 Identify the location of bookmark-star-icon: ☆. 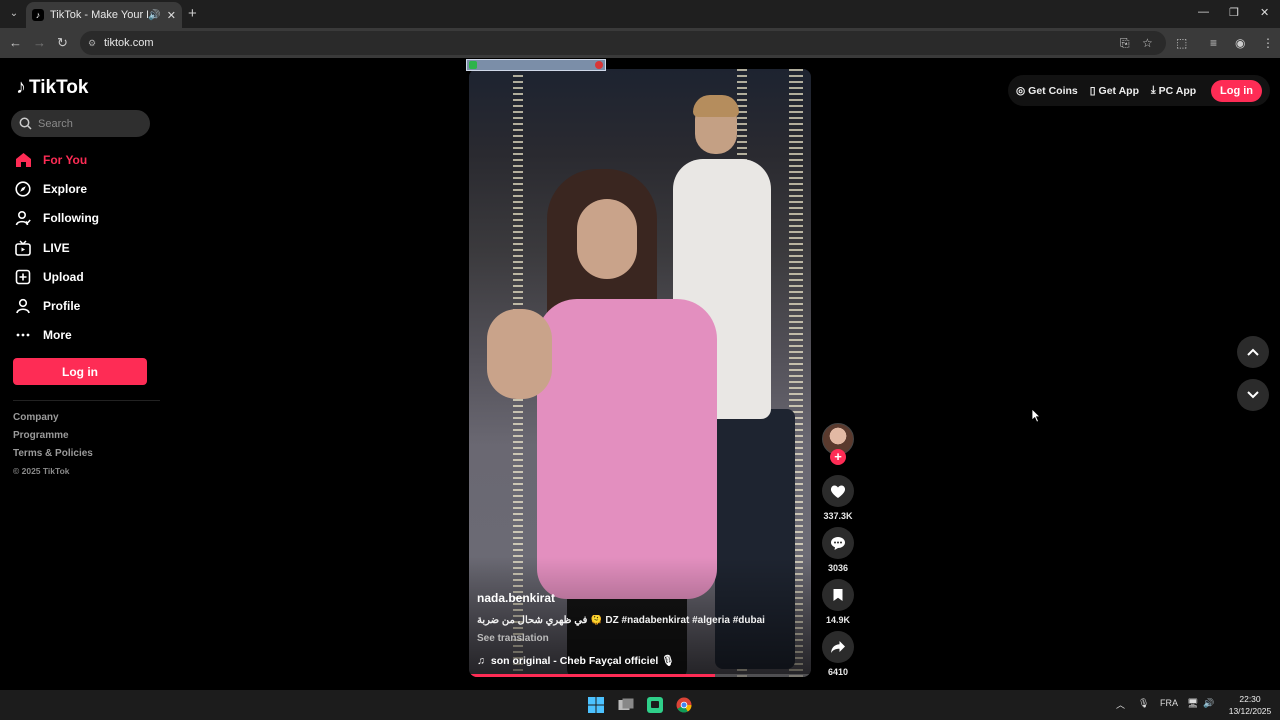
(1147, 43).